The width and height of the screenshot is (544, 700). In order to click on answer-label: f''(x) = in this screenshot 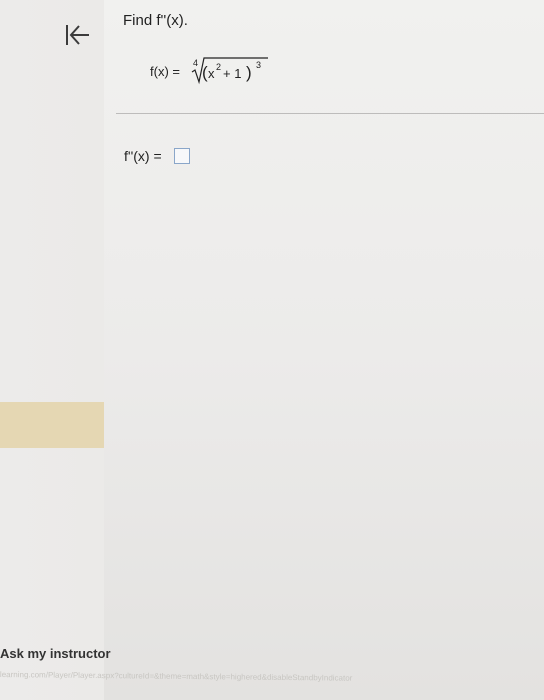, I will do `click(143, 156)`.